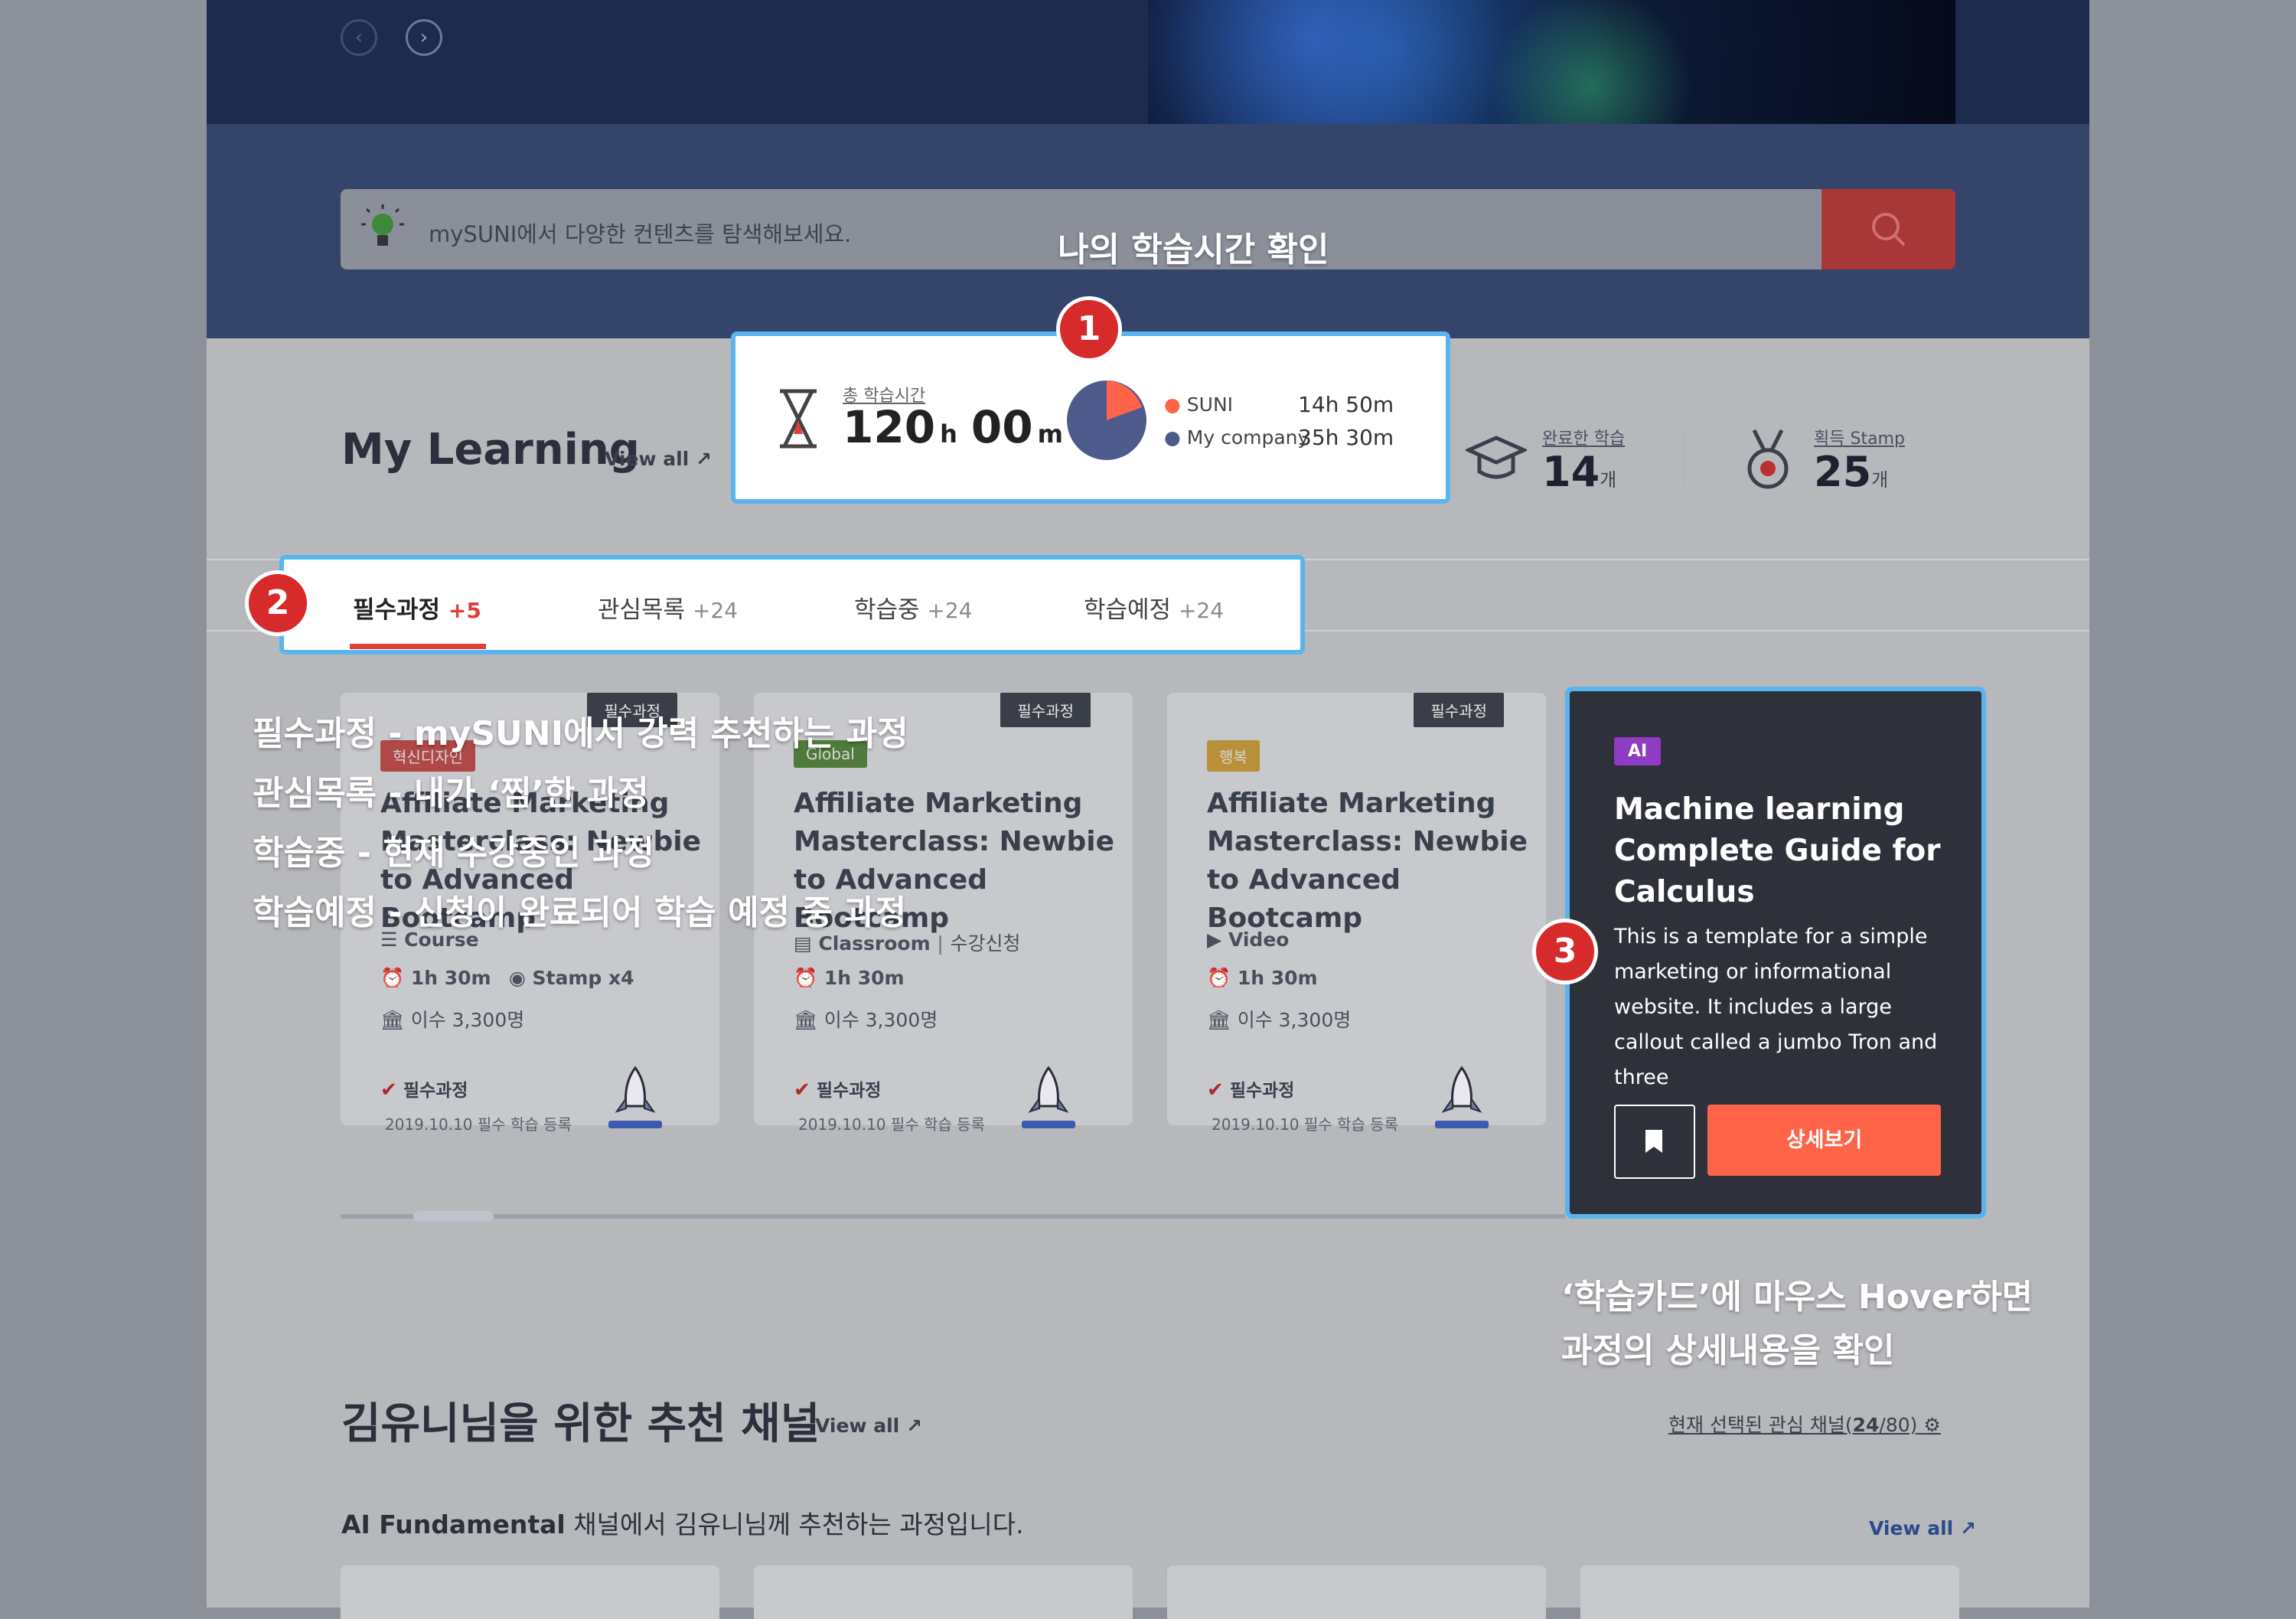 The height and width of the screenshot is (1619, 2296). I want to click on annotation-tab-note: 학습중 - 현재 수강중인 과정, so click(453, 853).